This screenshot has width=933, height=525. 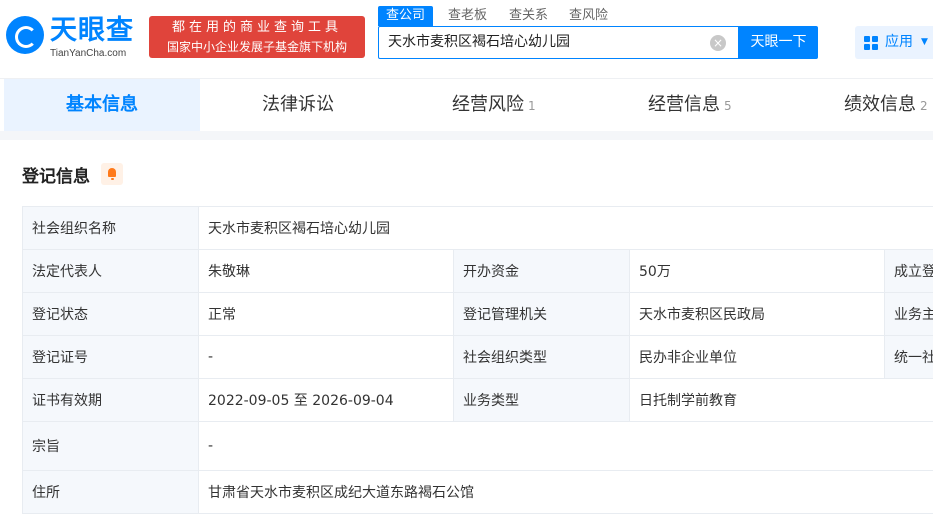 I want to click on slogan-line-2: 国家中小企业发展子基金旗下机构, so click(x=256, y=47).